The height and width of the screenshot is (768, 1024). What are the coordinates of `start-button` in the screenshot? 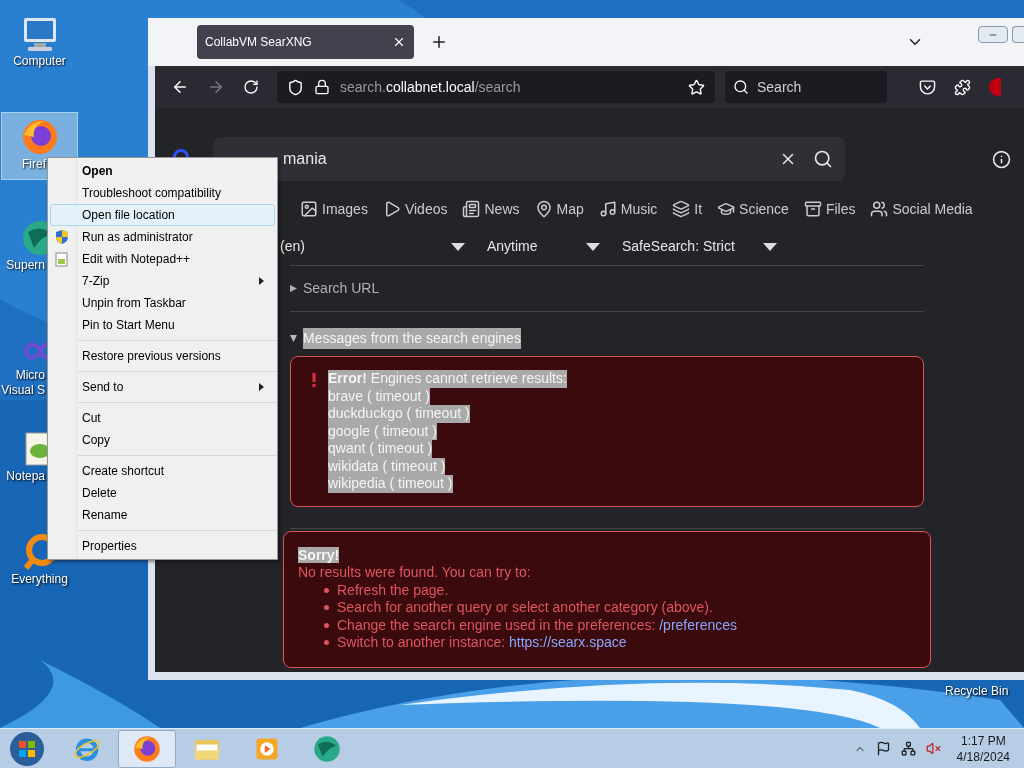 It's located at (27, 748).